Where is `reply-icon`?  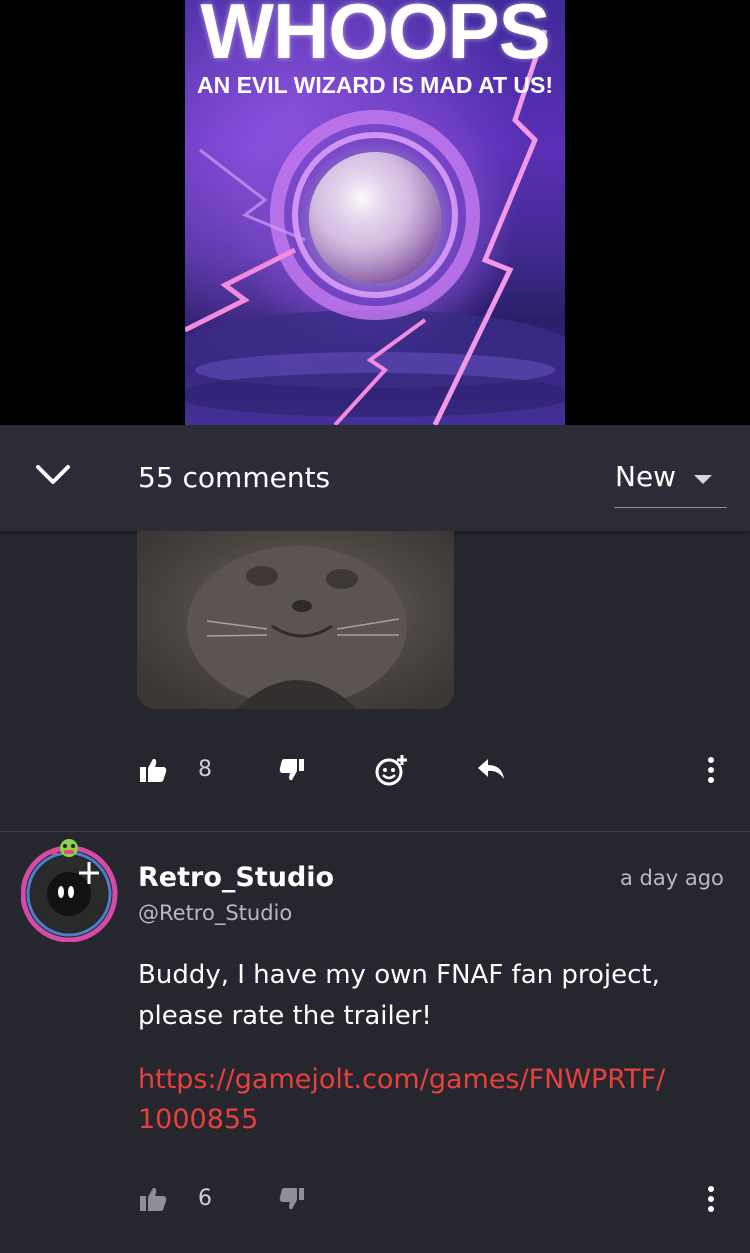 reply-icon is located at coordinates (491, 769).